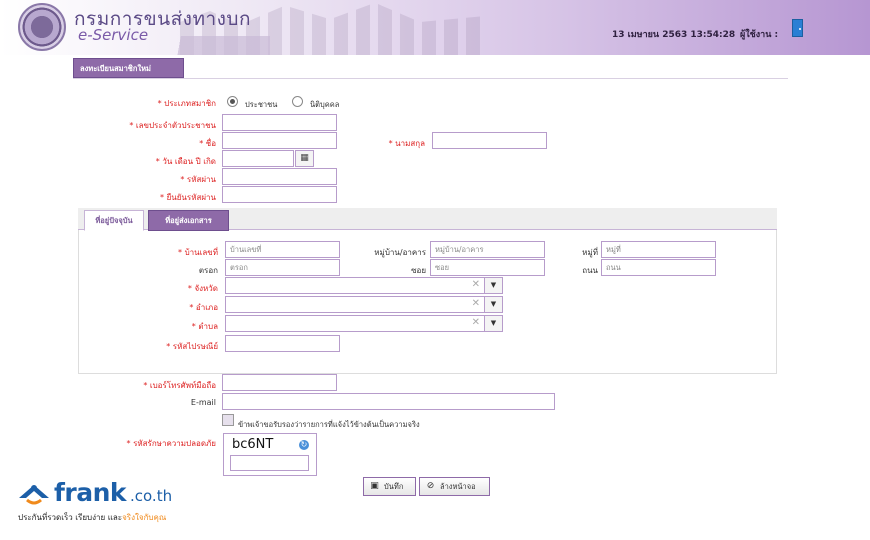 Image resolution: width=870 pixels, height=540 pixels. Describe the element at coordinates (759, 35) in the screenshot. I see `header-user-label: ผู้ใช้งาน :` at that location.